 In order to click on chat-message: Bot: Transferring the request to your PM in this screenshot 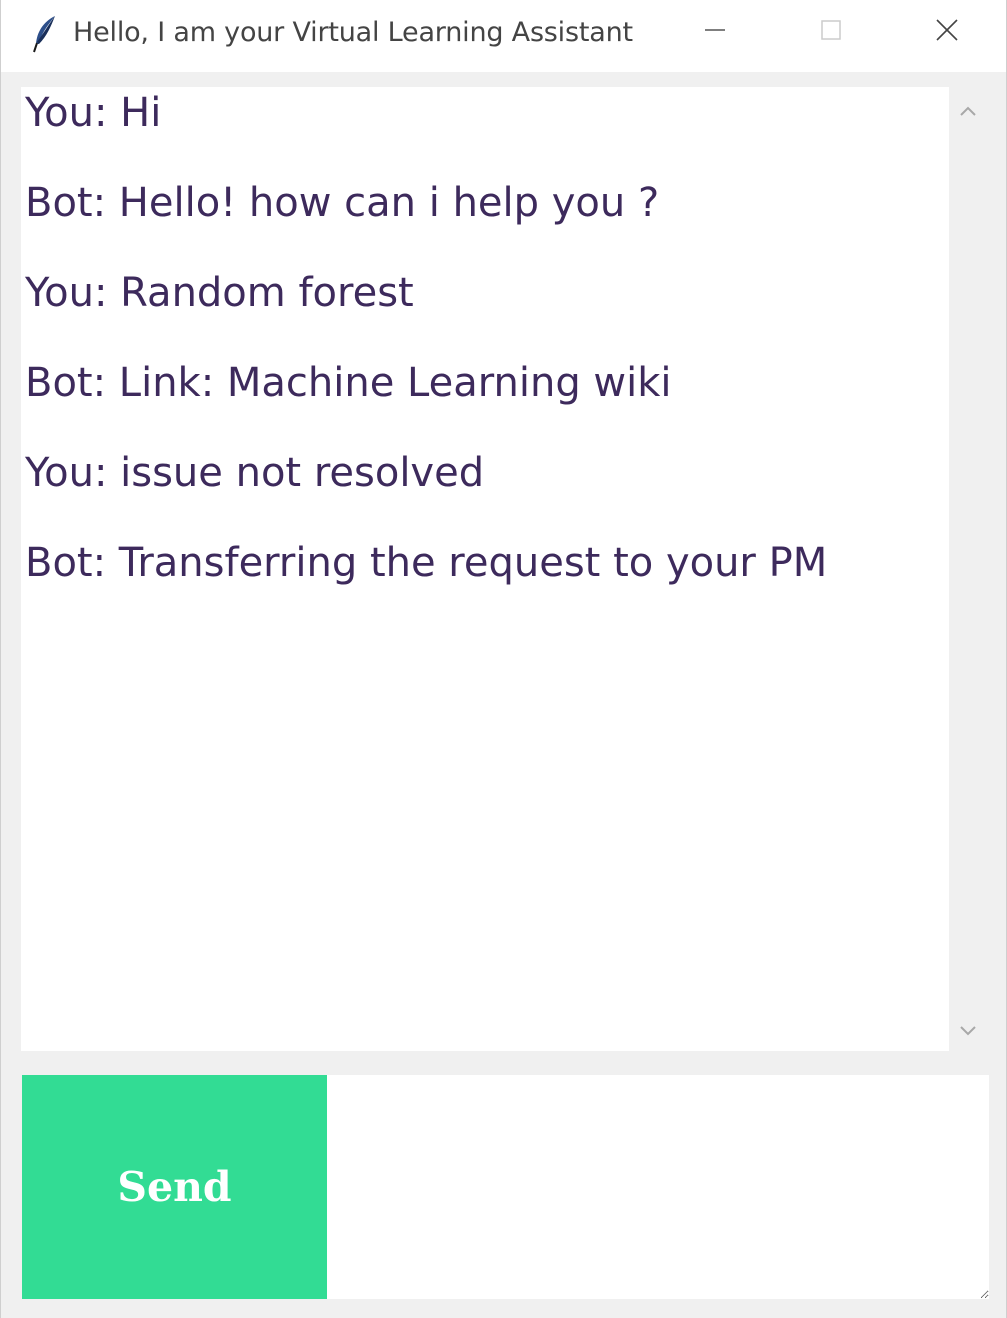, I will do `click(426, 563)`.